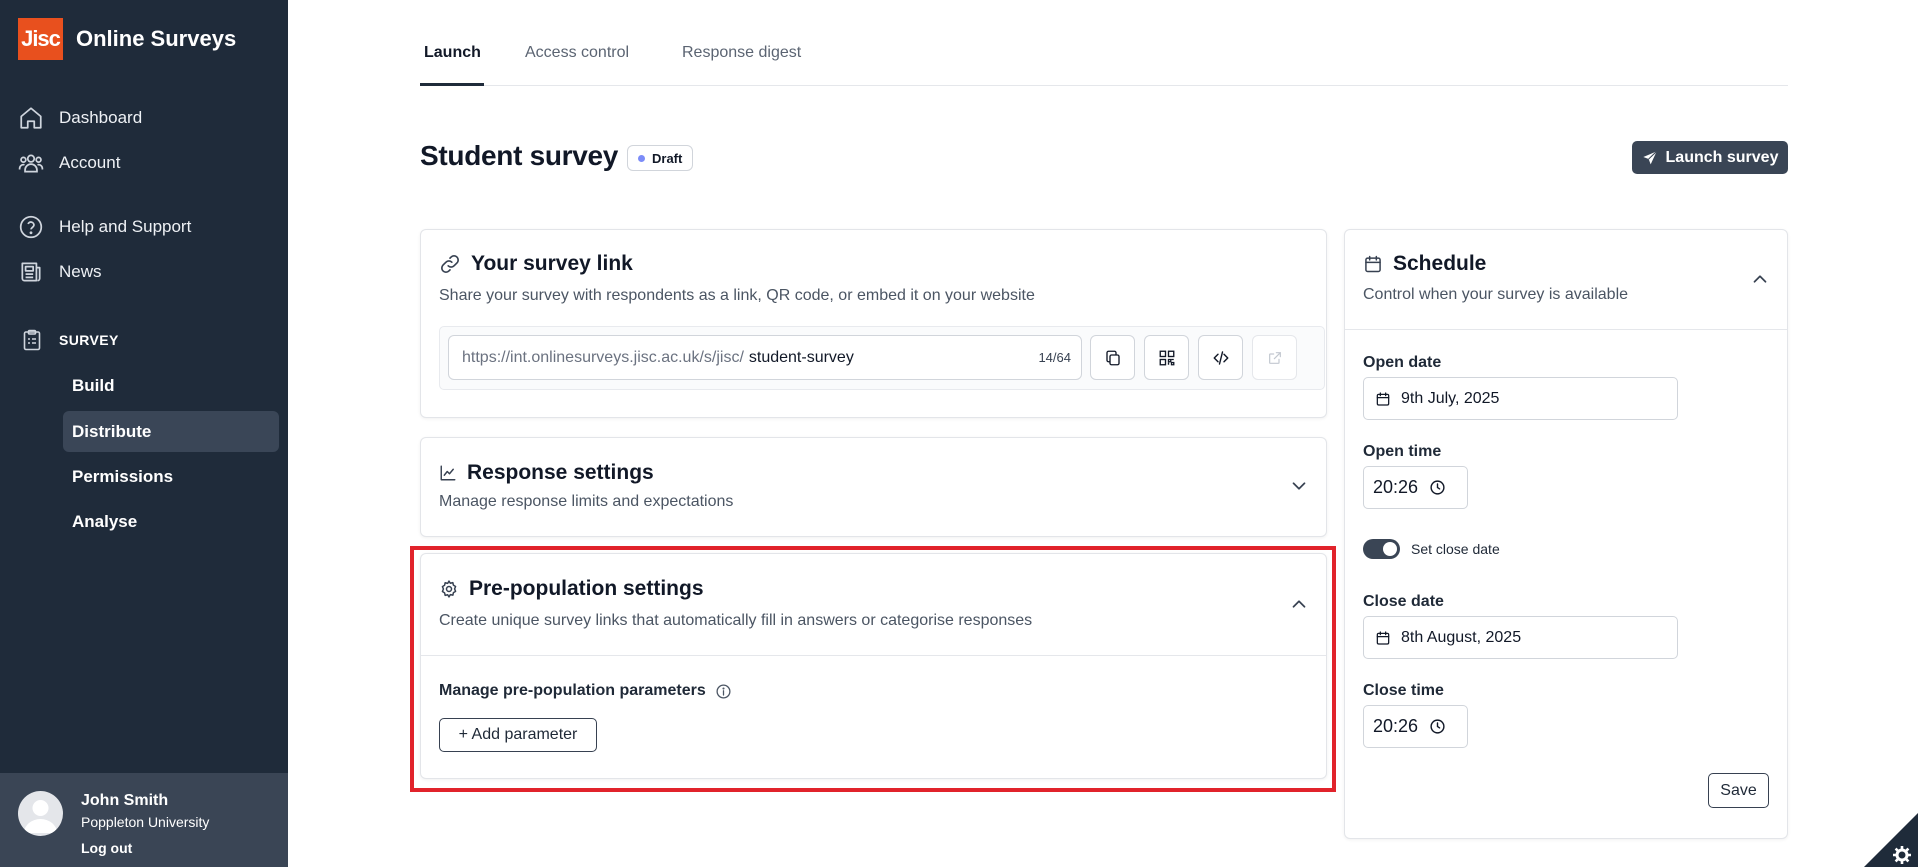  What do you see at coordinates (31, 272) in the screenshot?
I see `newspaper-icon` at bounding box center [31, 272].